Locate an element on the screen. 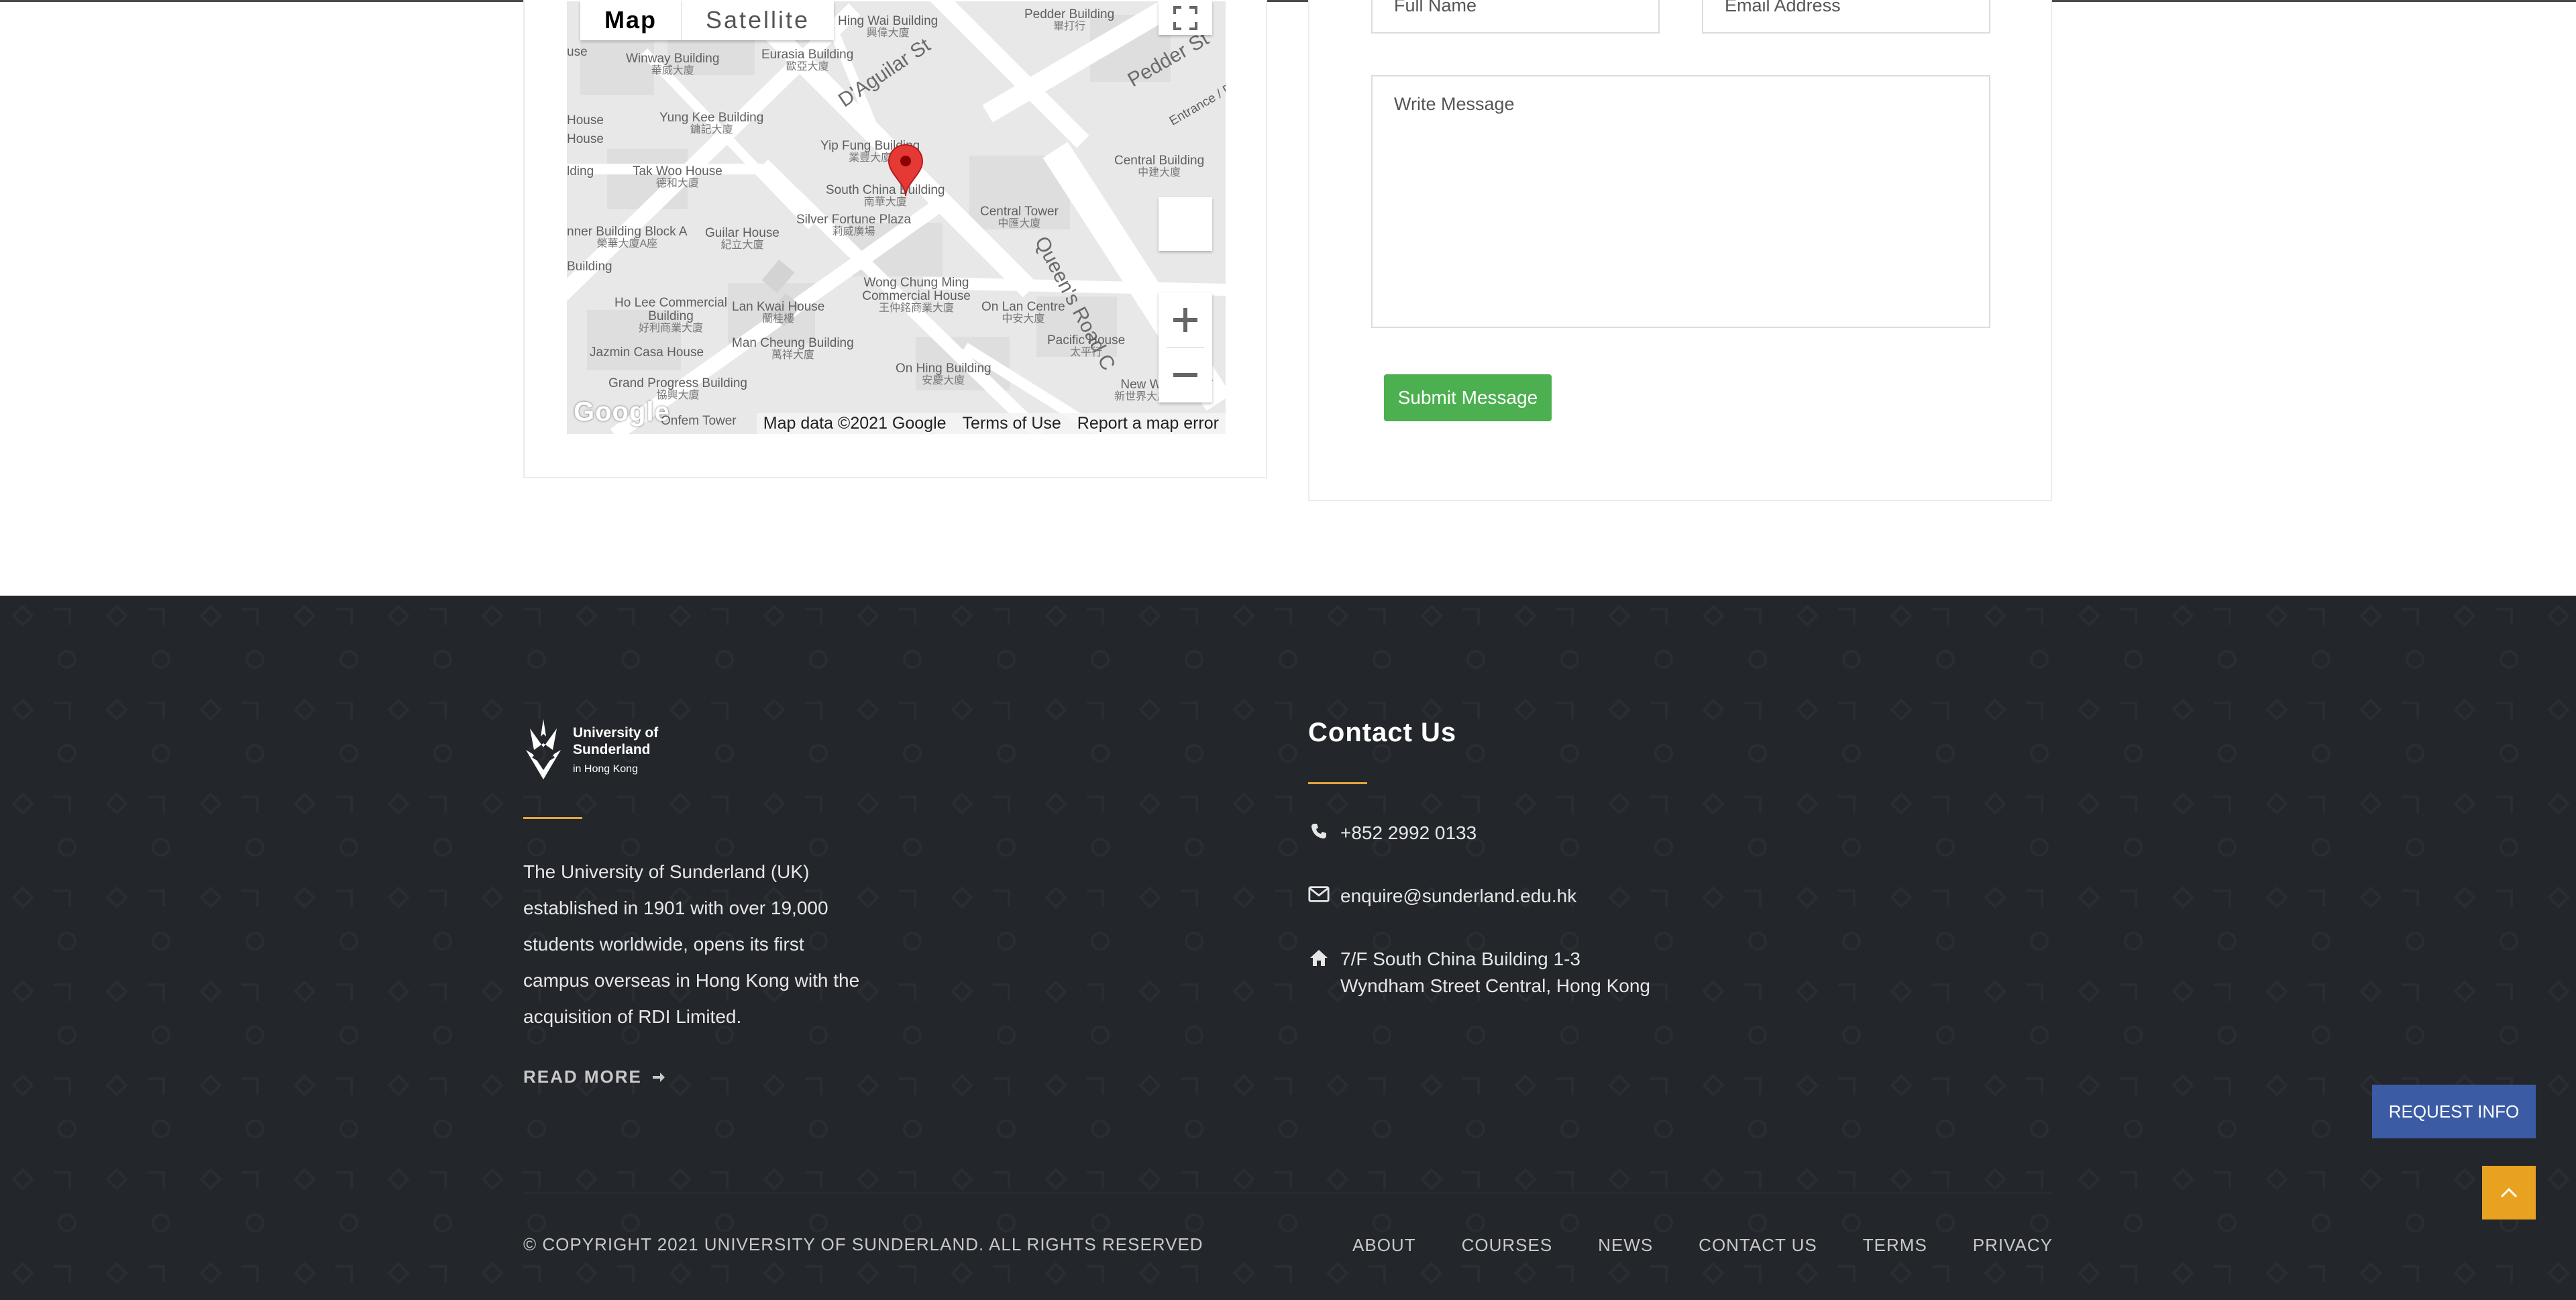 This screenshot has height=1300, width=2576. contact-underline is located at coordinates (1337, 783).